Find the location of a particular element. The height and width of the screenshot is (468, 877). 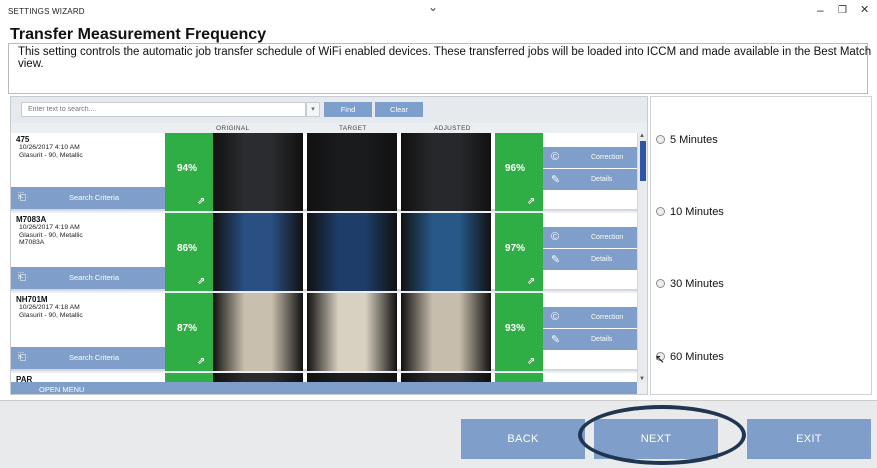

find-button: Find is located at coordinates (348, 109).